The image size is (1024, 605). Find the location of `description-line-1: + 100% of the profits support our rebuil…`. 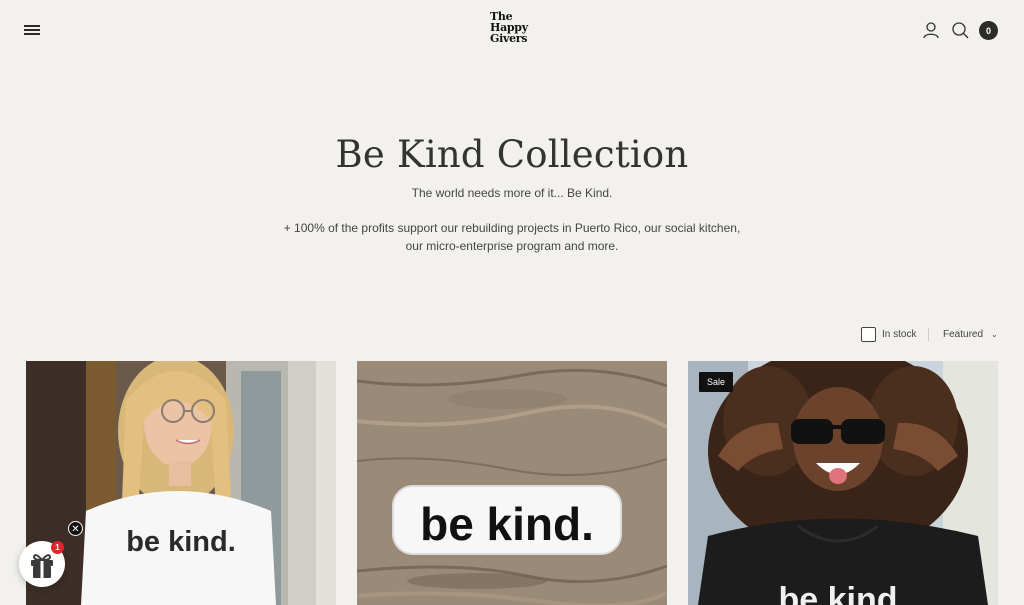

description-line-1: + 100% of the profits support our rebuil… is located at coordinates (512, 228).